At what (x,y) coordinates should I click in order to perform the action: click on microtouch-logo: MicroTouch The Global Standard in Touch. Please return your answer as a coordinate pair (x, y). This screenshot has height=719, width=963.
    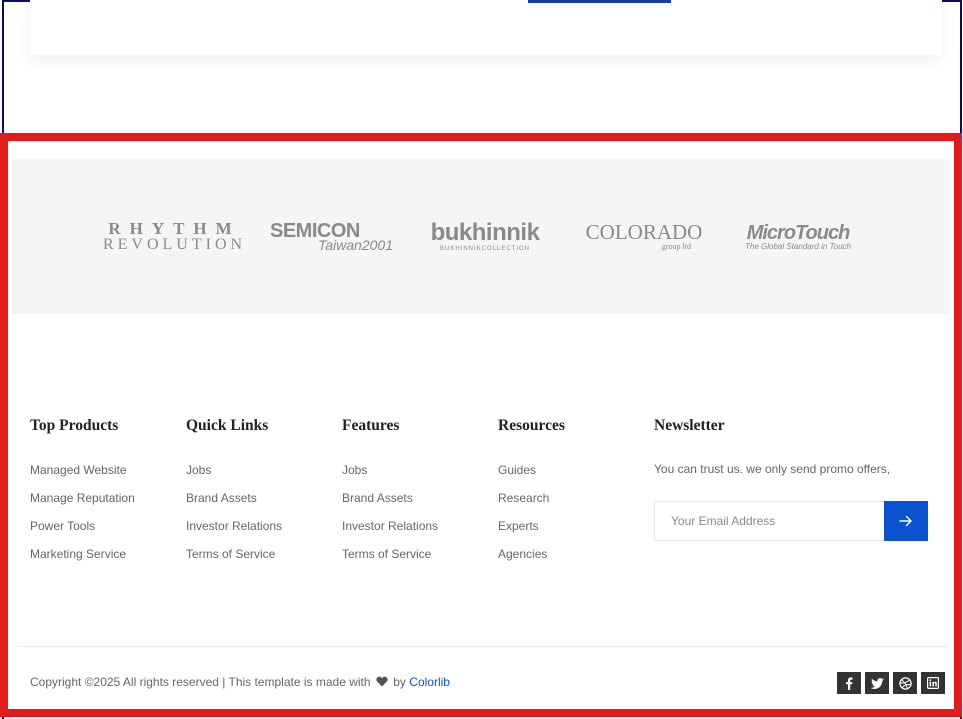
    Looking at the image, I should click on (798, 236).